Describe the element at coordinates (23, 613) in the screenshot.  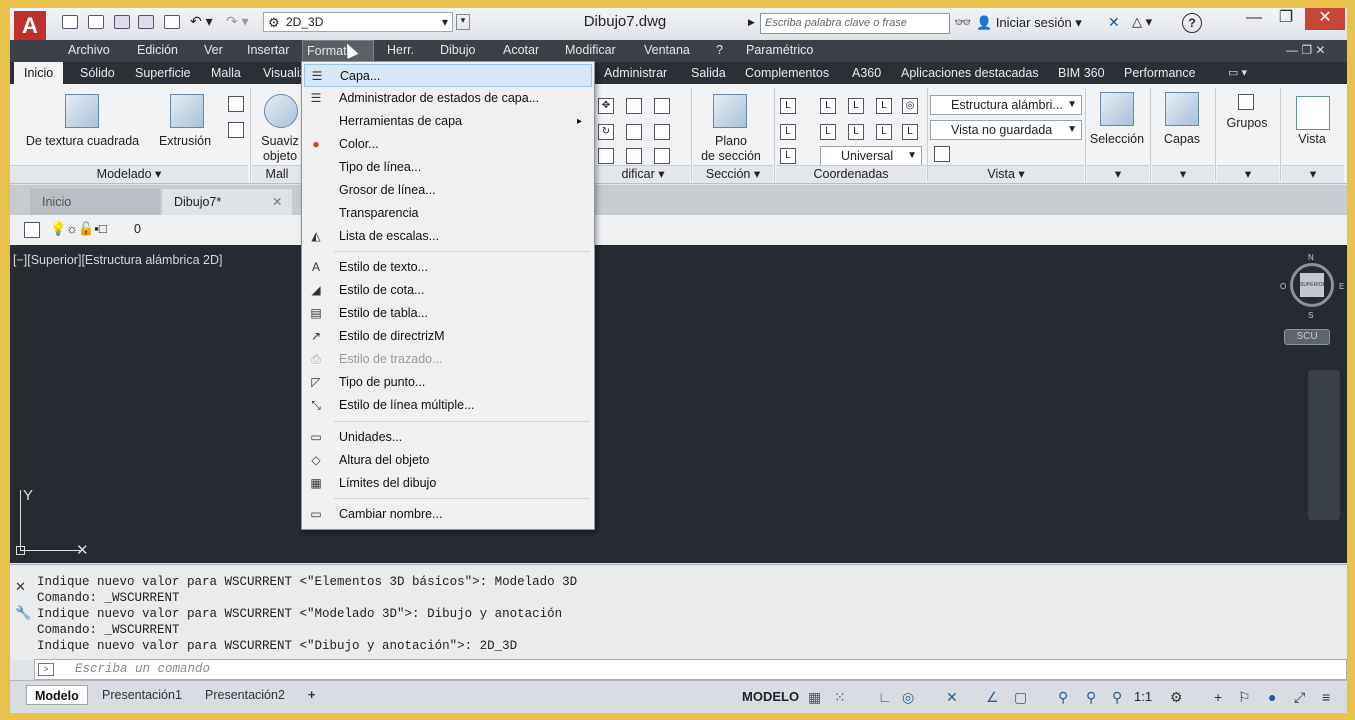
I see `wrench-icon: 🔧` at that location.